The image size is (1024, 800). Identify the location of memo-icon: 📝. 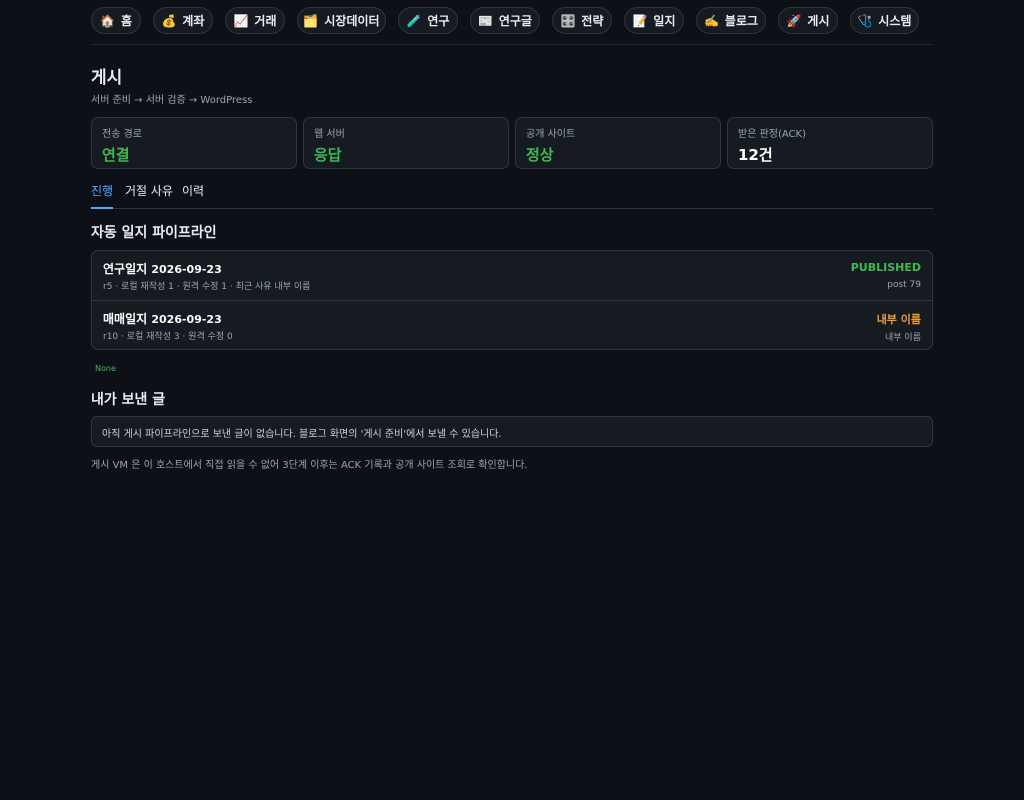
(640, 20).